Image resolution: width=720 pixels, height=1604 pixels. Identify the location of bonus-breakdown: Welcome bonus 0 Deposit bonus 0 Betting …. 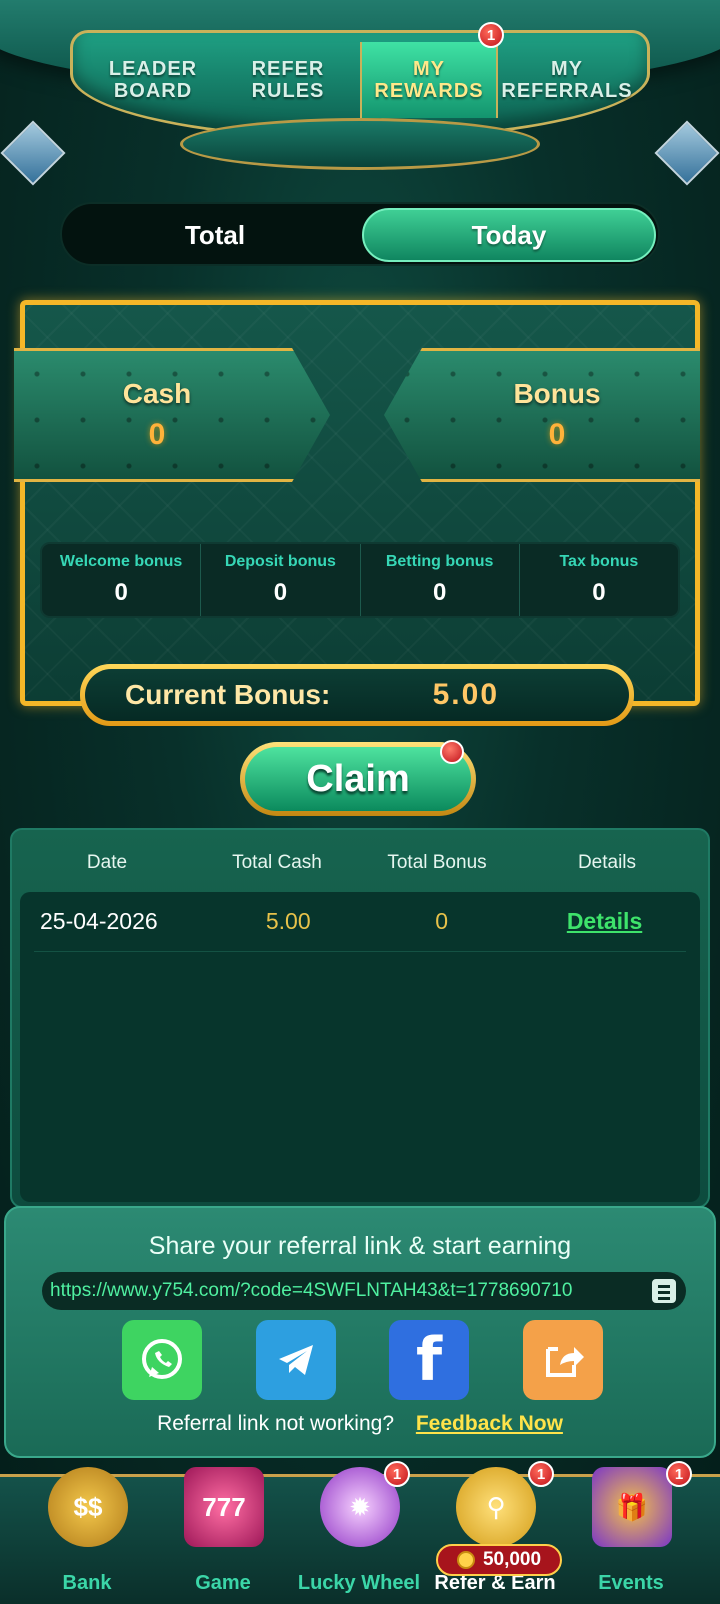
(360, 580).